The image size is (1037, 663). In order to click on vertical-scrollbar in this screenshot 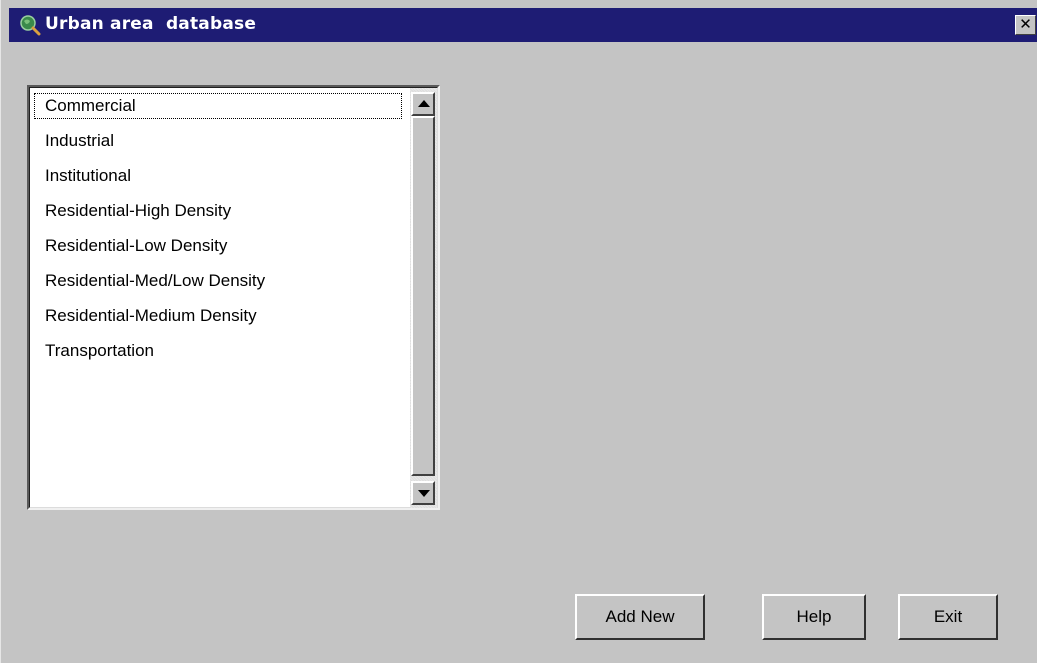, I will do `click(423, 298)`.